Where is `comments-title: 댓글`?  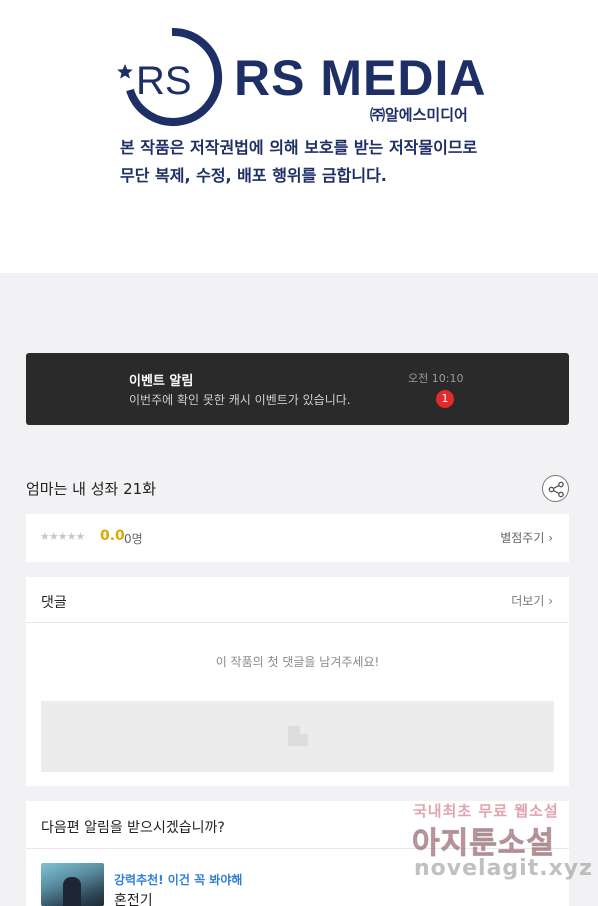
comments-title: 댓글 is located at coordinates (54, 603).